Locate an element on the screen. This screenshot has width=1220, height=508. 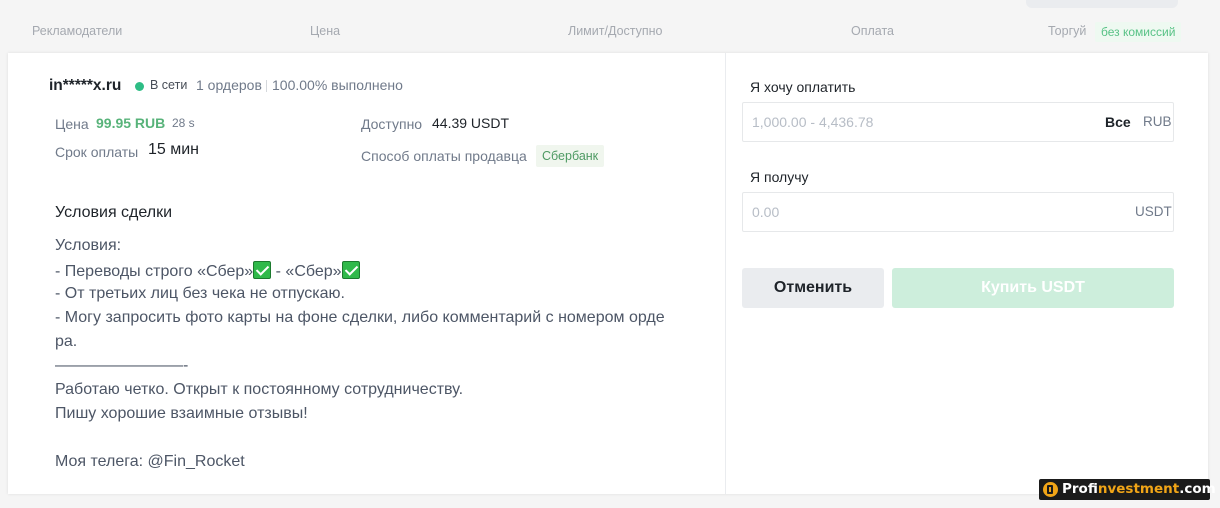
receive-amount-label: Я получу is located at coordinates (779, 177).